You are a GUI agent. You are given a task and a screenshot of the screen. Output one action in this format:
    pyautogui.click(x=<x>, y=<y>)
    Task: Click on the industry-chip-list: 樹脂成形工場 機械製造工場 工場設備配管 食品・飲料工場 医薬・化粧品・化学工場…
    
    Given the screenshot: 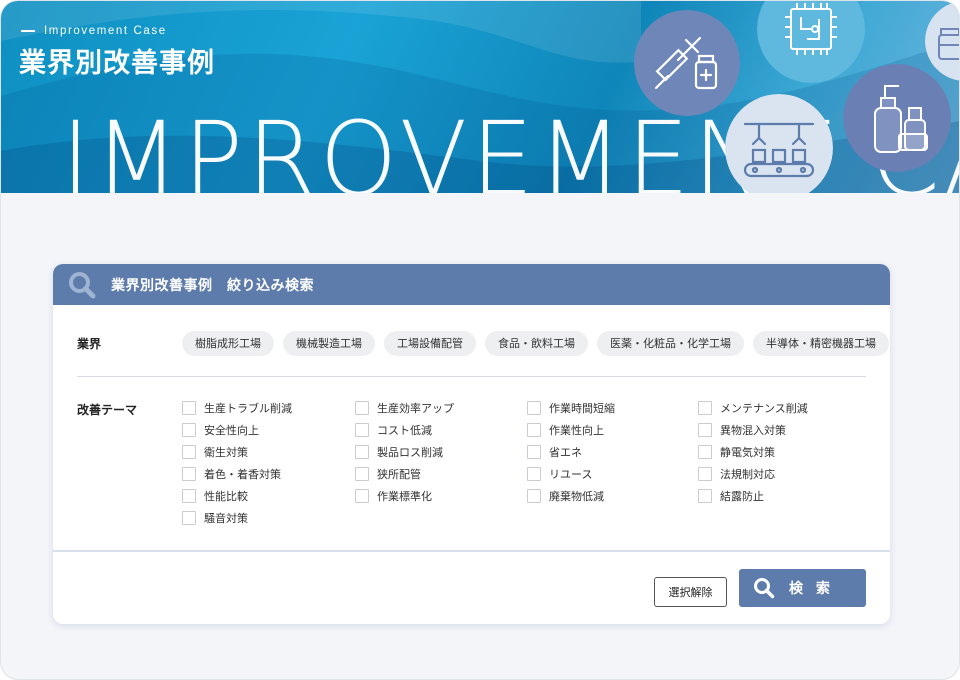 What is the action you would take?
    pyautogui.click(x=535, y=343)
    